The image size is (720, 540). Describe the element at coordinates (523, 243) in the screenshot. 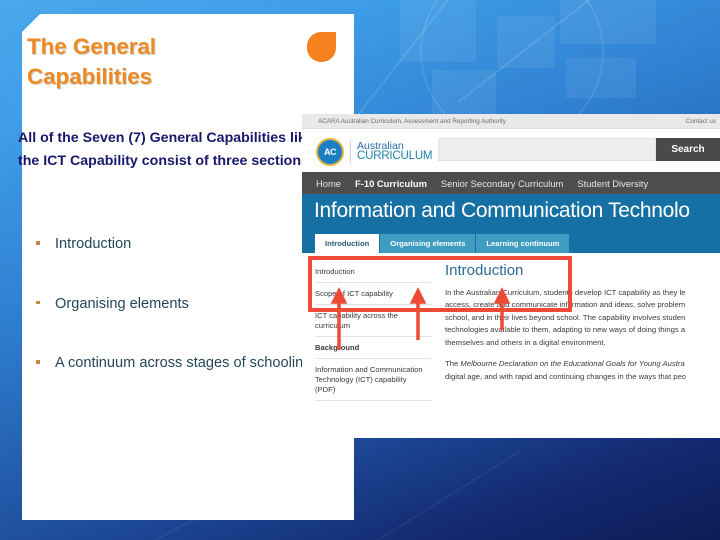

I see `tab-learning-continuum: Learning continuum` at that location.